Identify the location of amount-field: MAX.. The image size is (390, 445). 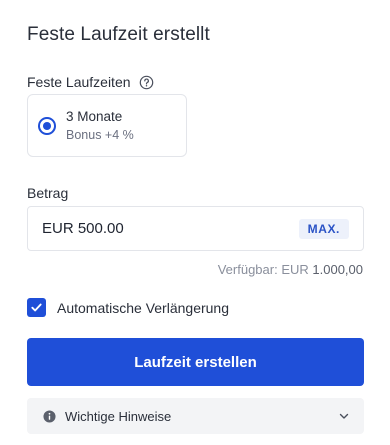
(195, 228).